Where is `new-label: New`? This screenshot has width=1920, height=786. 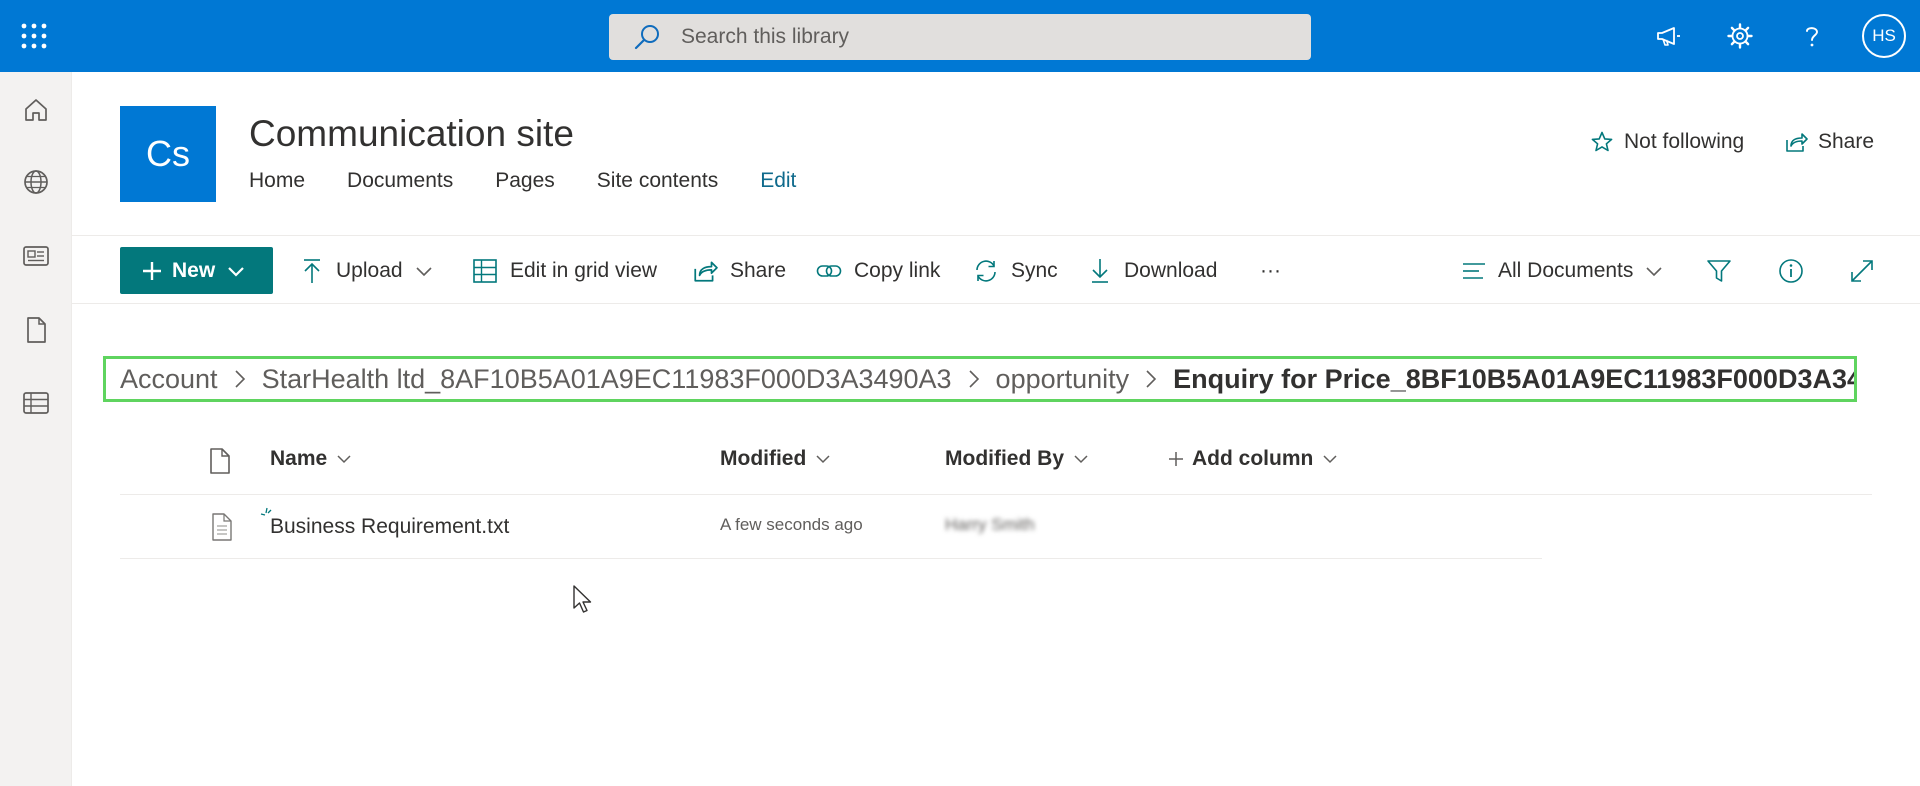
new-label: New is located at coordinates (194, 270).